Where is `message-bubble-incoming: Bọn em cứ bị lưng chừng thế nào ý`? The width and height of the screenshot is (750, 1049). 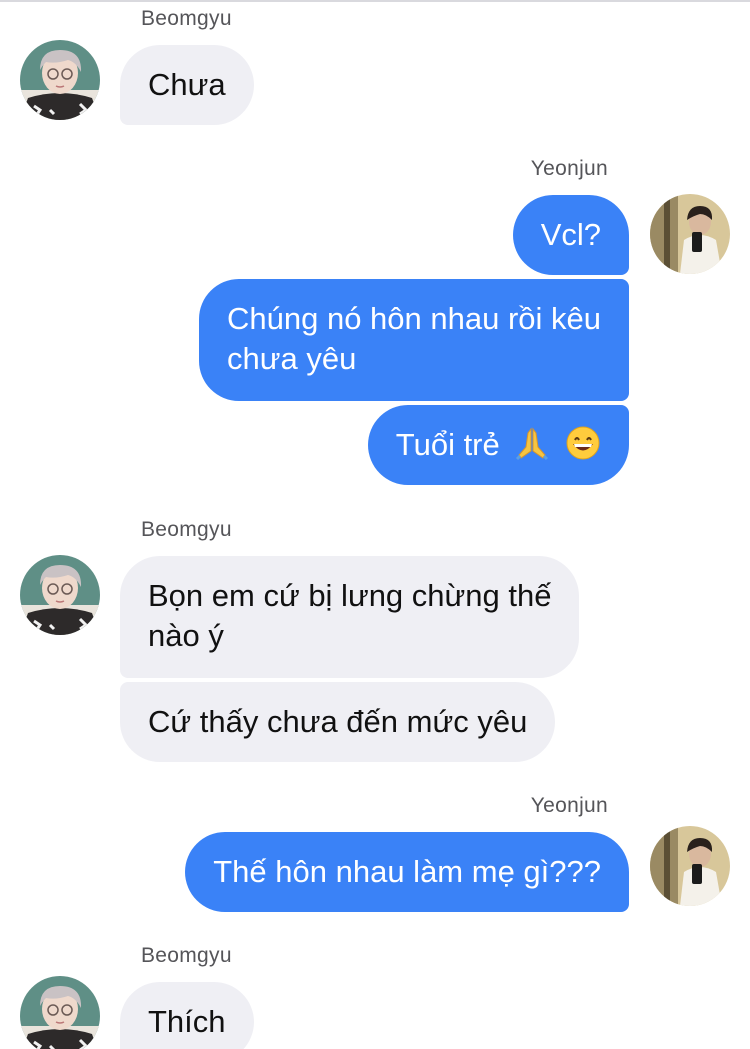 message-bubble-incoming: Bọn em cứ bị lưng chừng thế nào ý is located at coordinates (350, 617).